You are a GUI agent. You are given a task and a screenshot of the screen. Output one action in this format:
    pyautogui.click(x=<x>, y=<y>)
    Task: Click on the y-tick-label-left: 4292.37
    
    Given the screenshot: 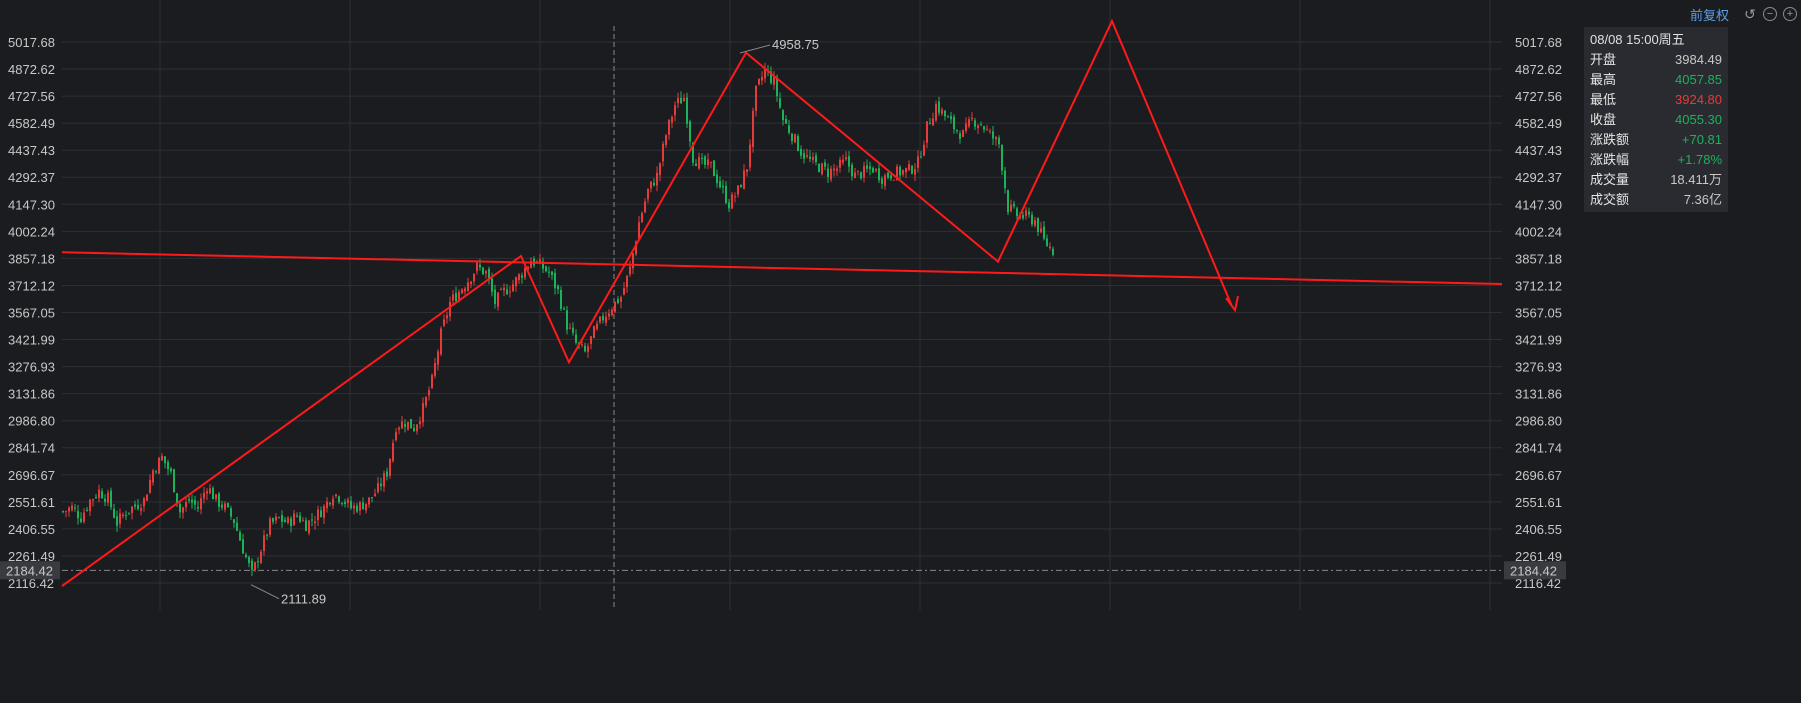 What is the action you would take?
    pyautogui.click(x=31, y=177)
    